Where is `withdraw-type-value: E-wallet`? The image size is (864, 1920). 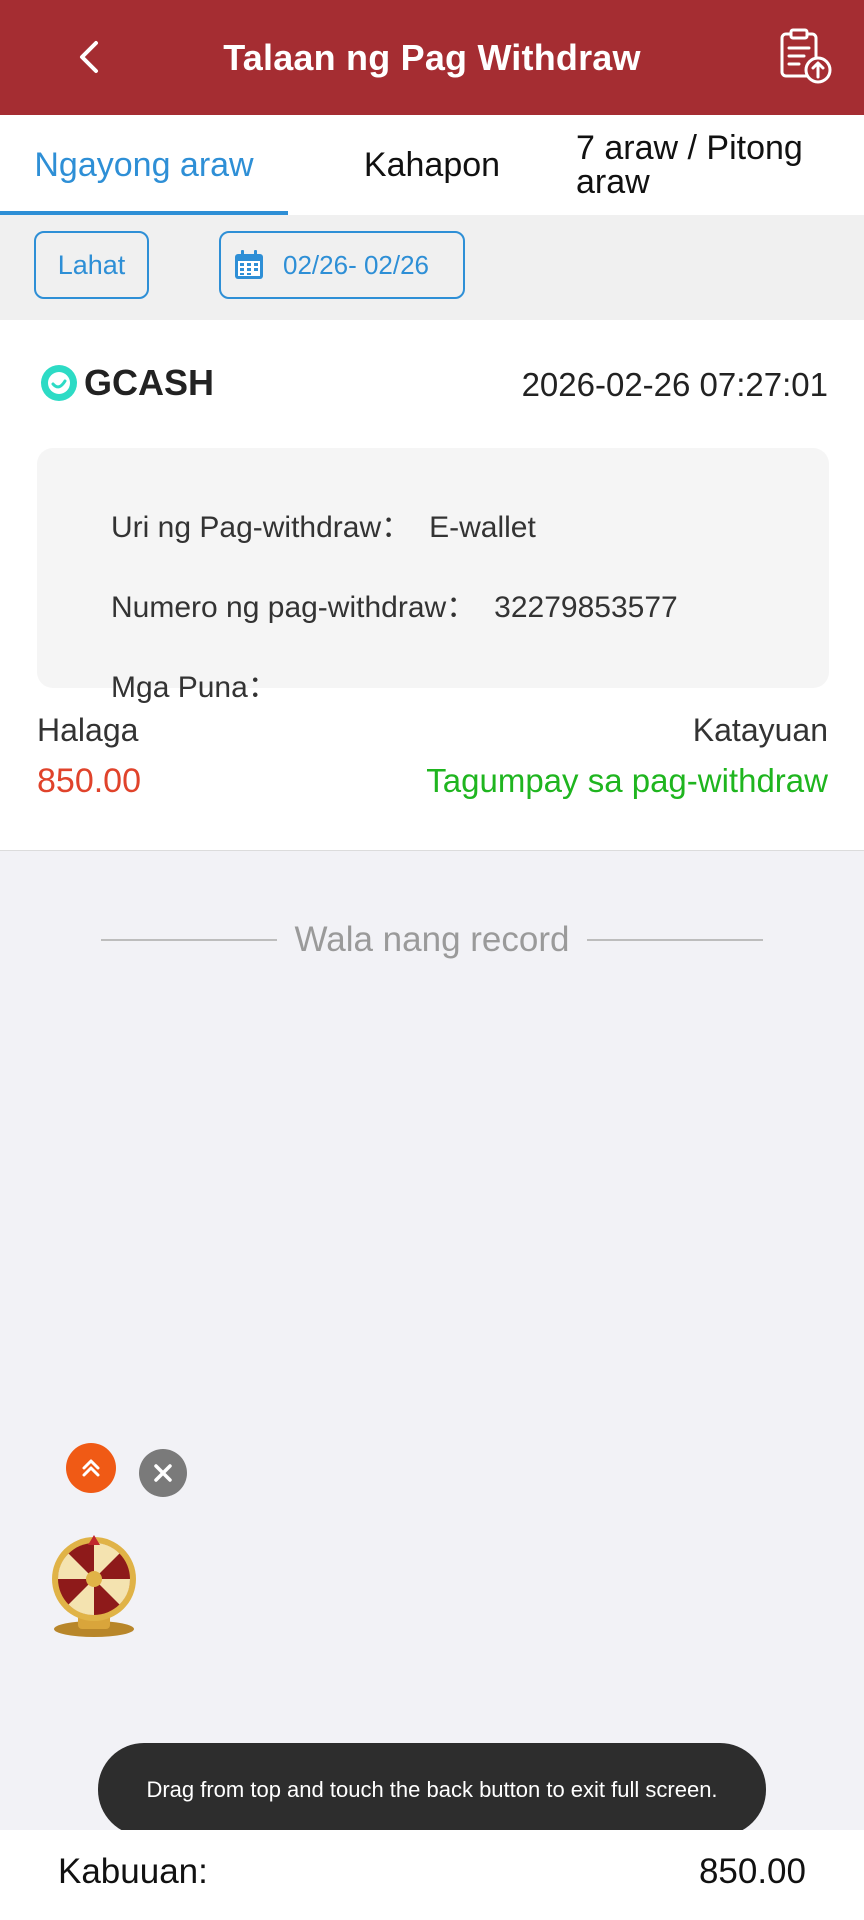
withdraw-type-value: E-wallet is located at coordinates (482, 527).